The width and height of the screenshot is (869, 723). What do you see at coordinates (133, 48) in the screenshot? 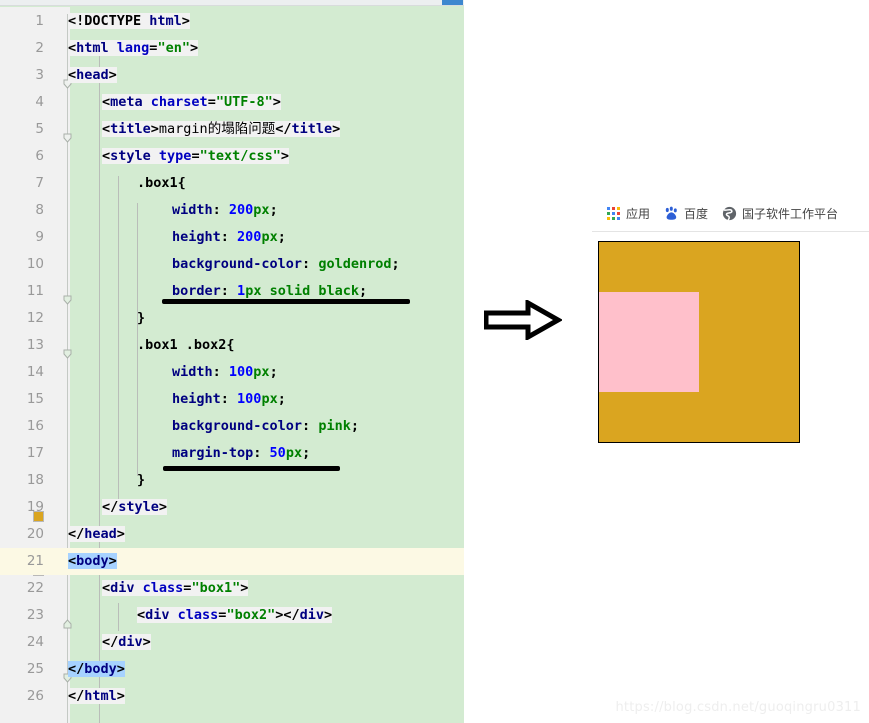
I see `code-line-text: <html lang="en">` at bounding box center [133, 48].